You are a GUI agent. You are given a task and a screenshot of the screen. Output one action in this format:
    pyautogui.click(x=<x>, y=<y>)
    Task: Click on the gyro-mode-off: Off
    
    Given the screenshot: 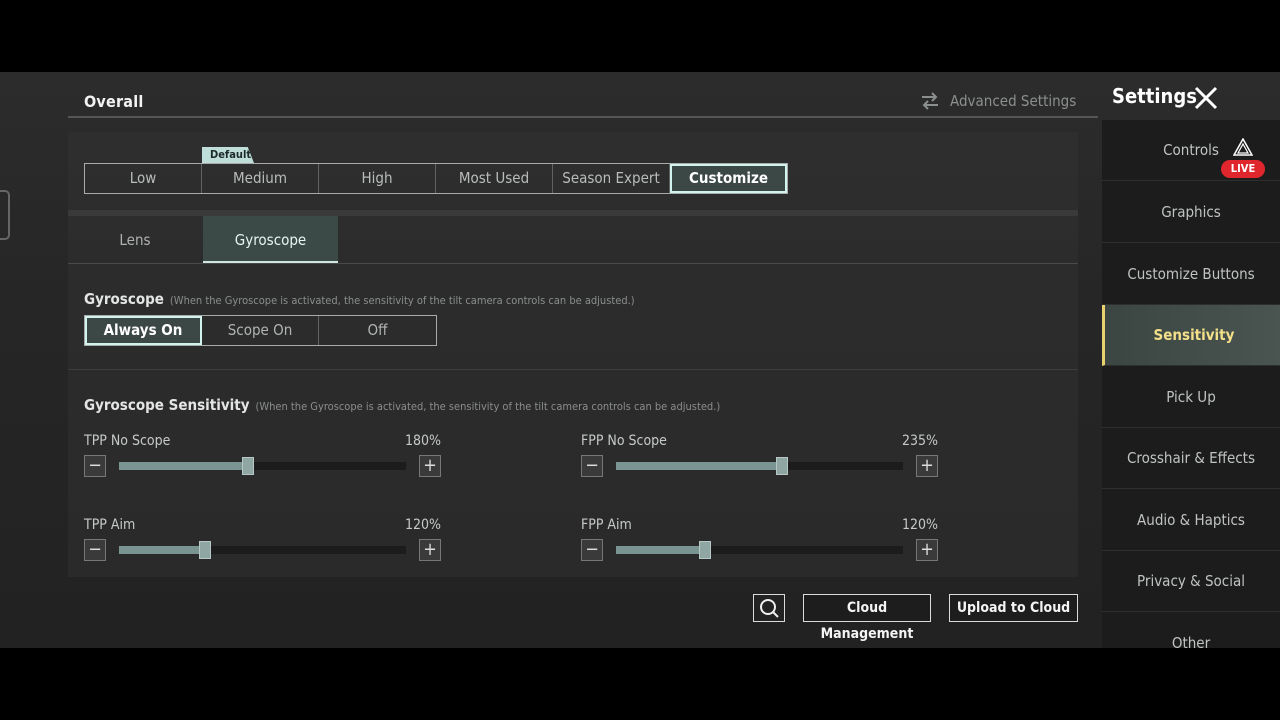 What is the action you would take?
    pyautogui.click(x=377, y=330)
    